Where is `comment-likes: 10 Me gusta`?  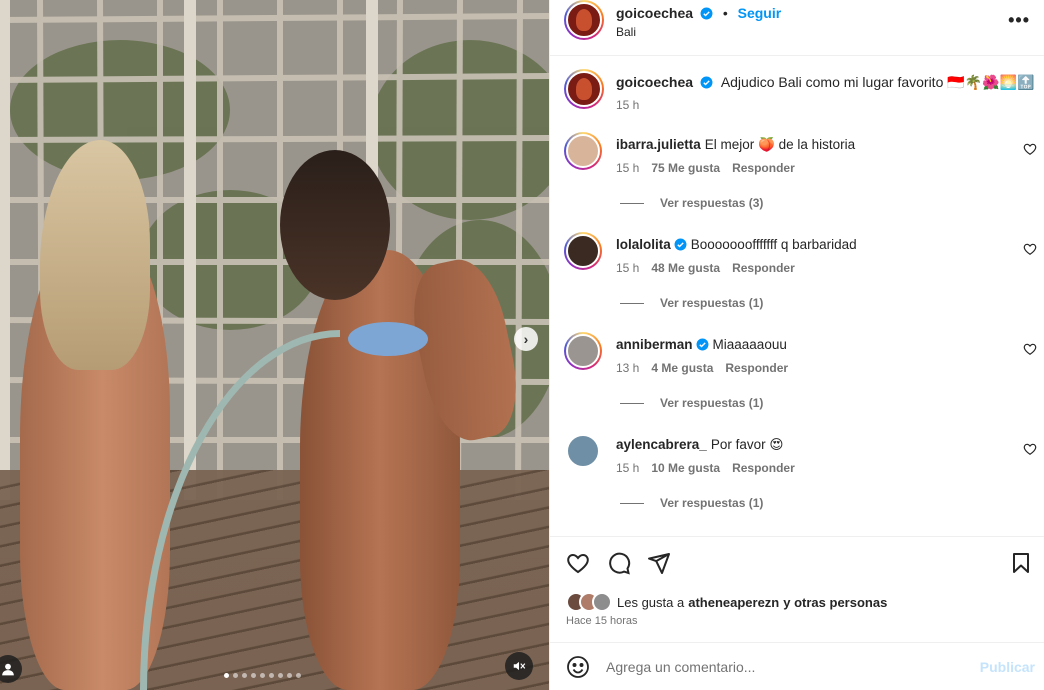
comment-likes: 10 Me gusta is located at coordinates (685, 468).